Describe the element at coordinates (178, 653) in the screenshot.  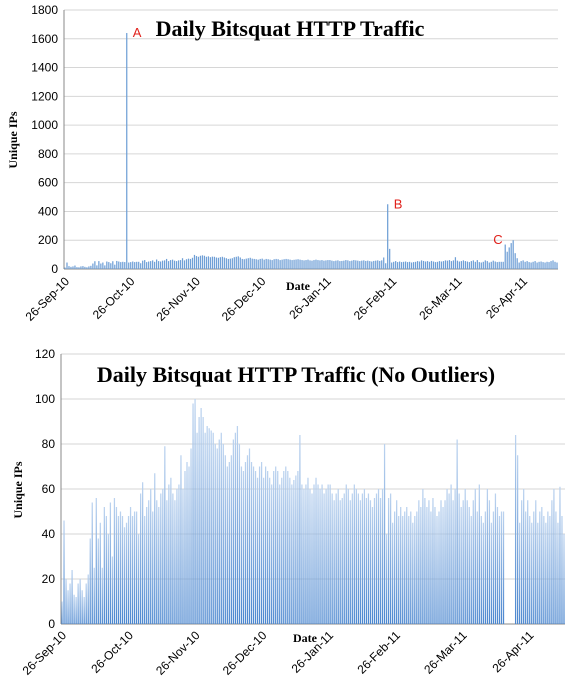
I see `x-tick-label: 26-Nov-10` at that location.